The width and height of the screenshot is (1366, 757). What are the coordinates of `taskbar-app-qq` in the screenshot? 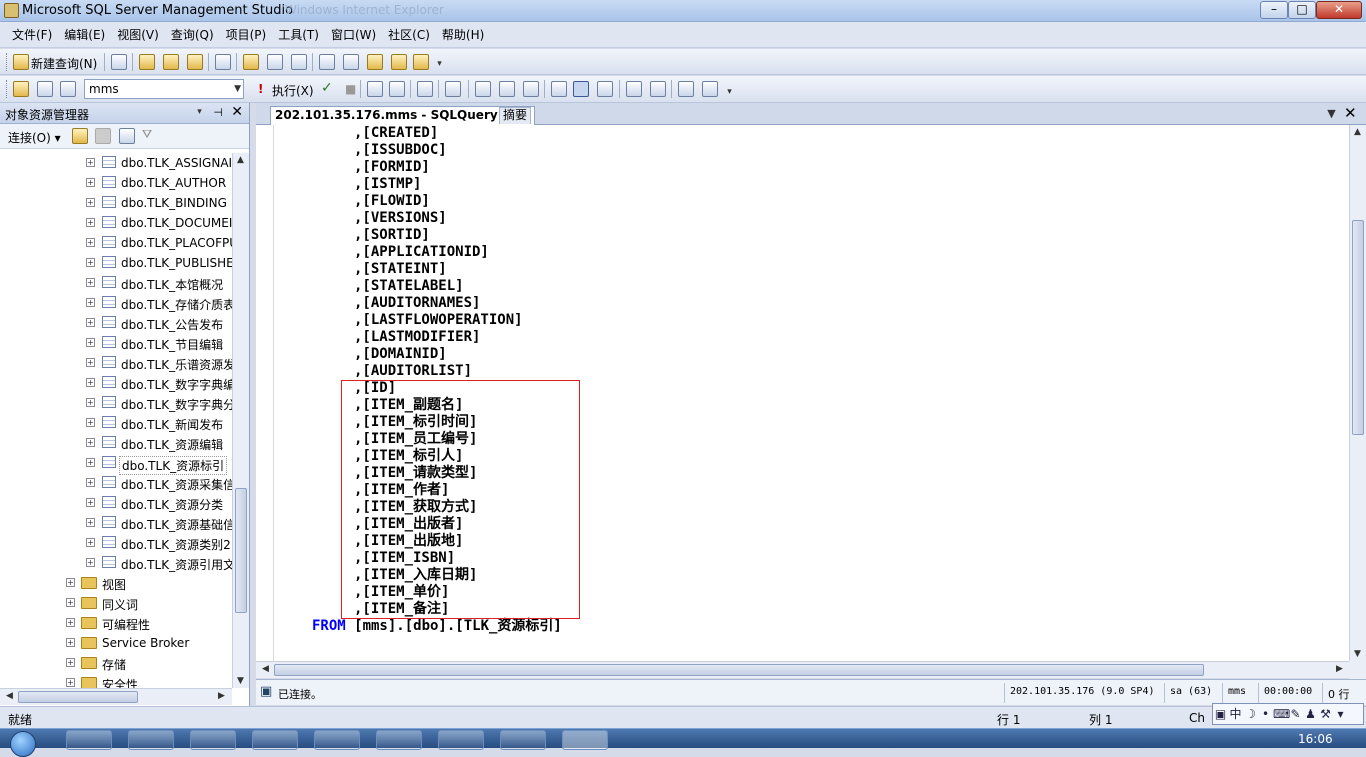 It's located at (523, 740).